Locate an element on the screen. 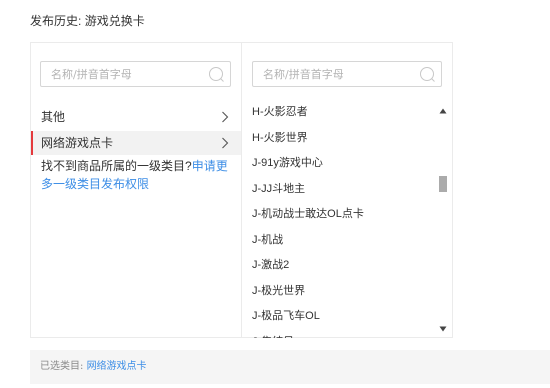 This screenshot has height=388, width=550. primary-category-search is located at coordinates (135, 74).